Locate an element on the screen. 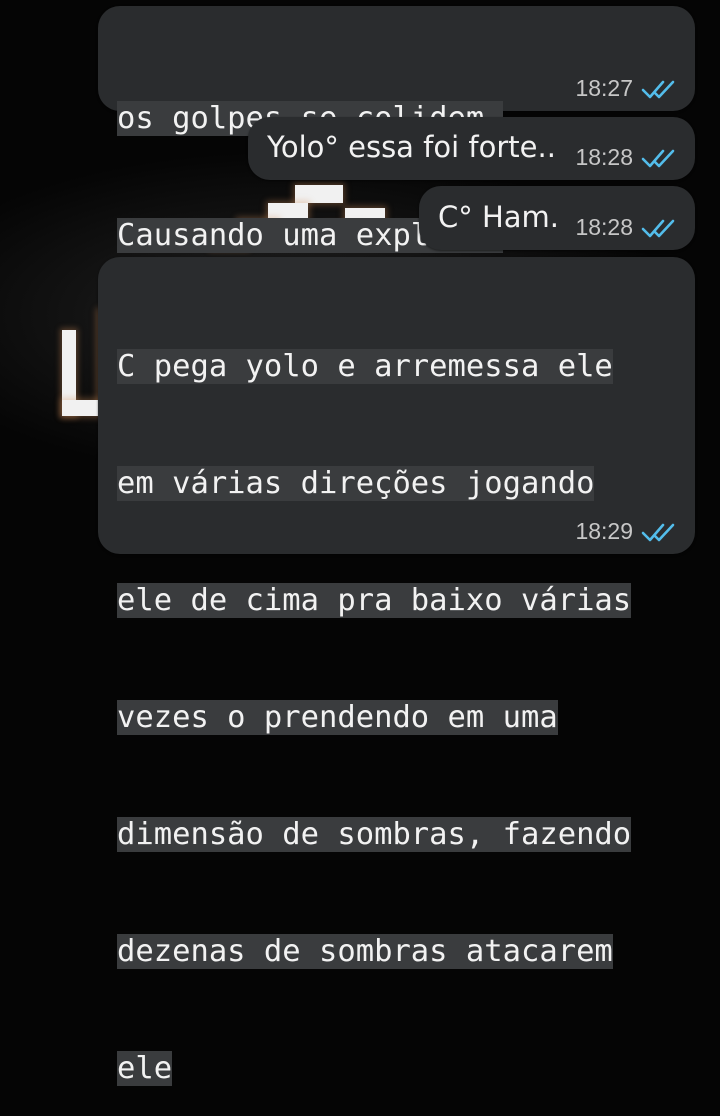  message-bubble: Yolo° essa foi forte.. 18:28 is located at coordinates (471, 148).